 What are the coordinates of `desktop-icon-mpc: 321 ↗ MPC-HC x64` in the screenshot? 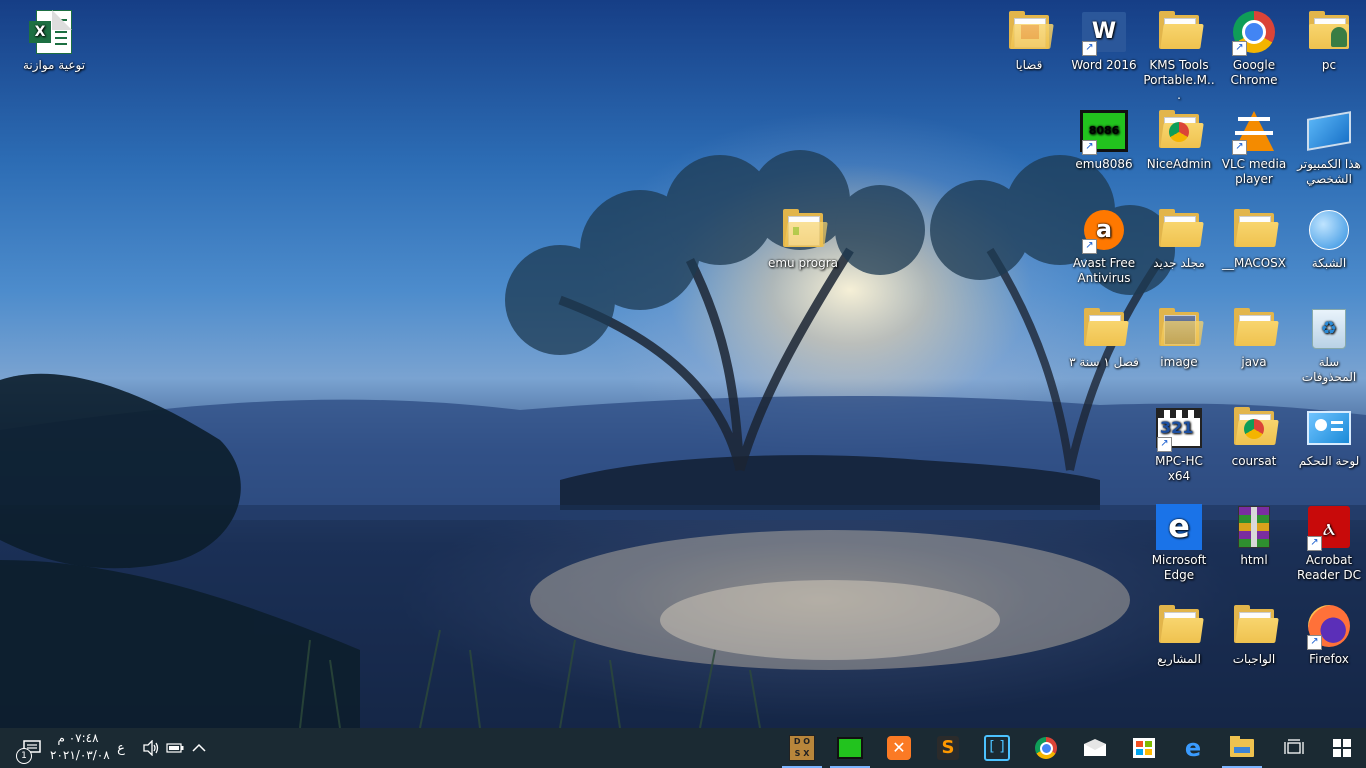 It's located at (1179, 444).